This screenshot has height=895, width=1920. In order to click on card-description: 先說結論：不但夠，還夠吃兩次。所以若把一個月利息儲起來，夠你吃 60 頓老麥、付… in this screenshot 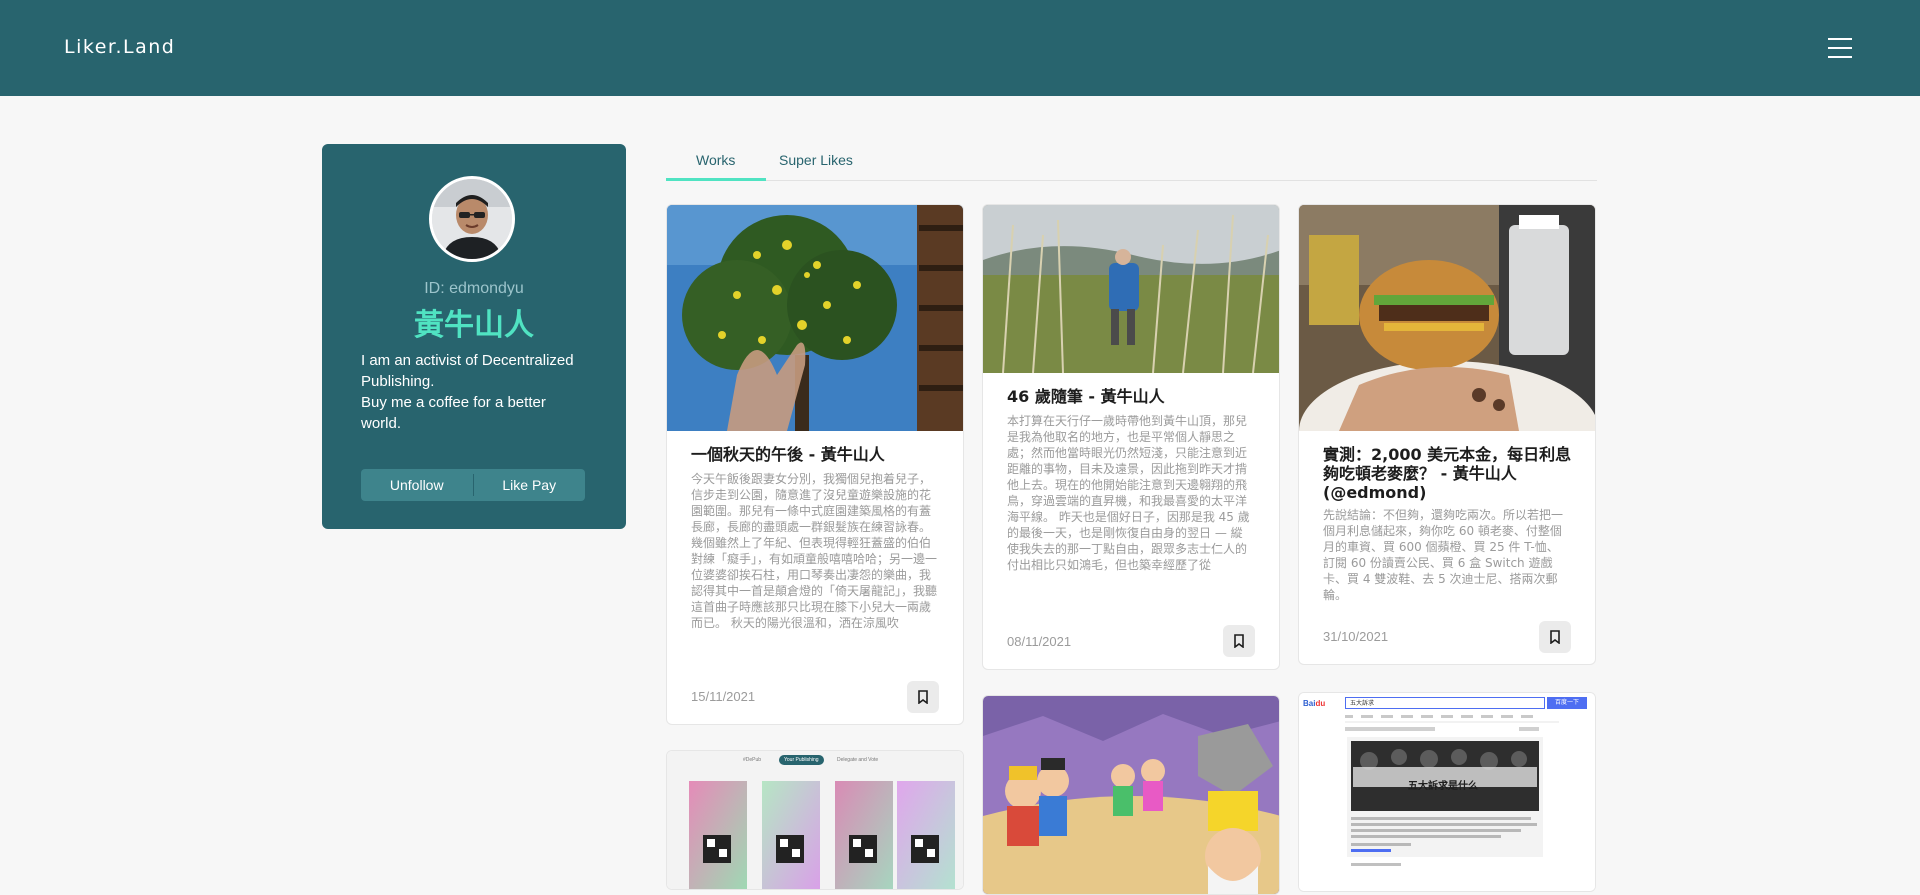, I will do `click(1443, 555)`.